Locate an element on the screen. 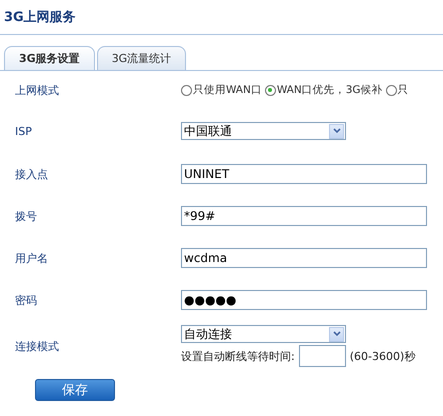 This screenshot has width=443, height=416. tab: 3G流量统计 is located at coordinates (141, 58).